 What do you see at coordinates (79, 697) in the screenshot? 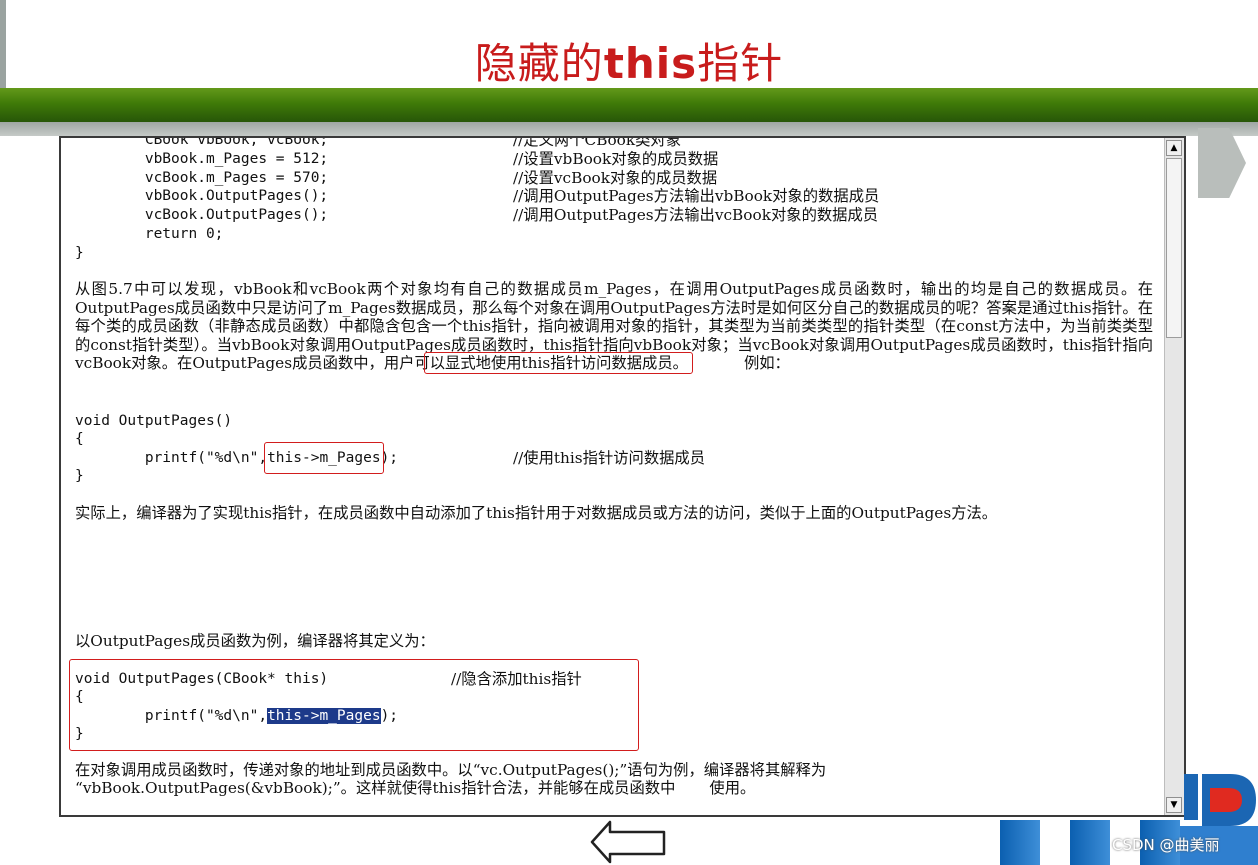
I see `code3-open-brace: {` at bounding box center [79, 697].